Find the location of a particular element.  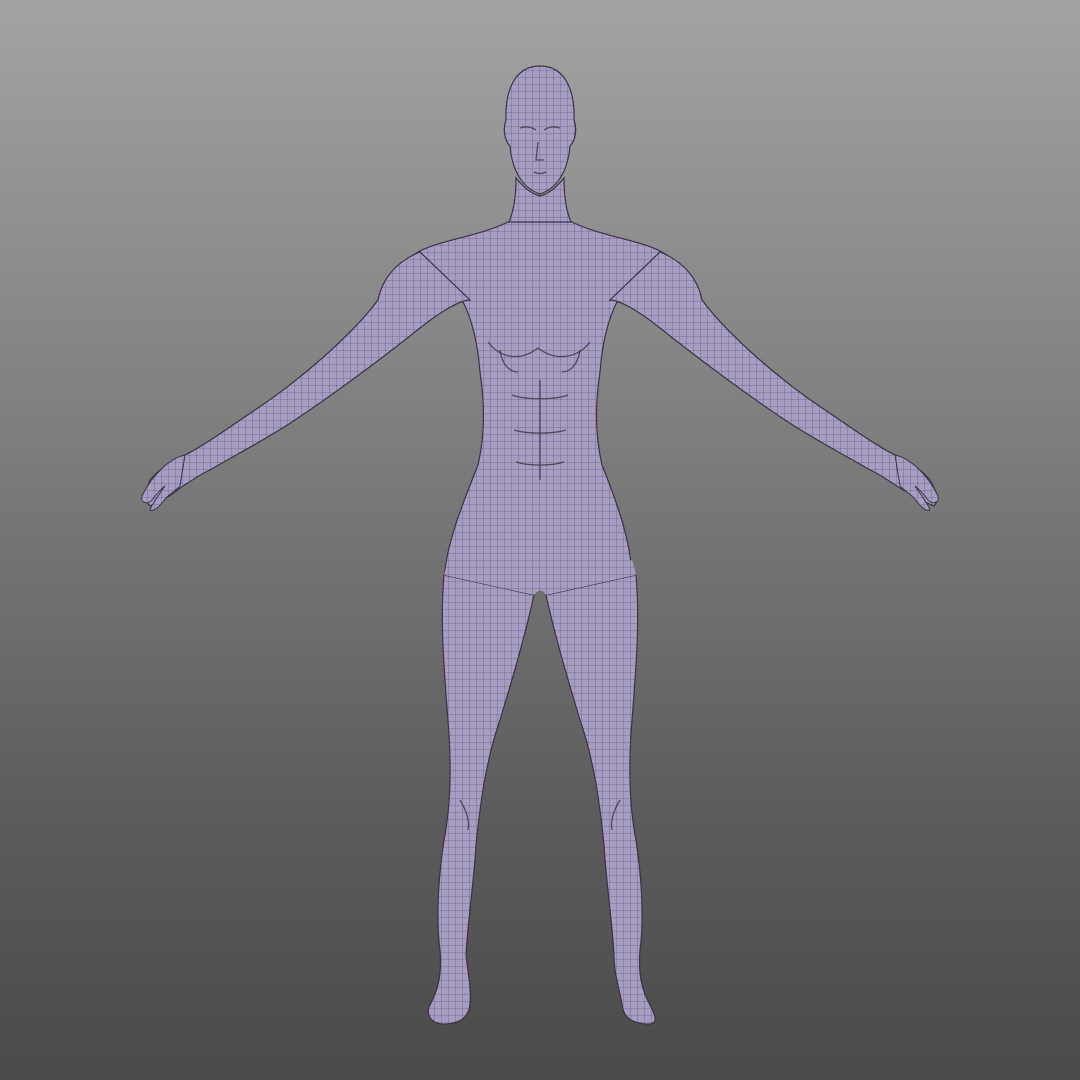

head is located at coordinates (540, 130).